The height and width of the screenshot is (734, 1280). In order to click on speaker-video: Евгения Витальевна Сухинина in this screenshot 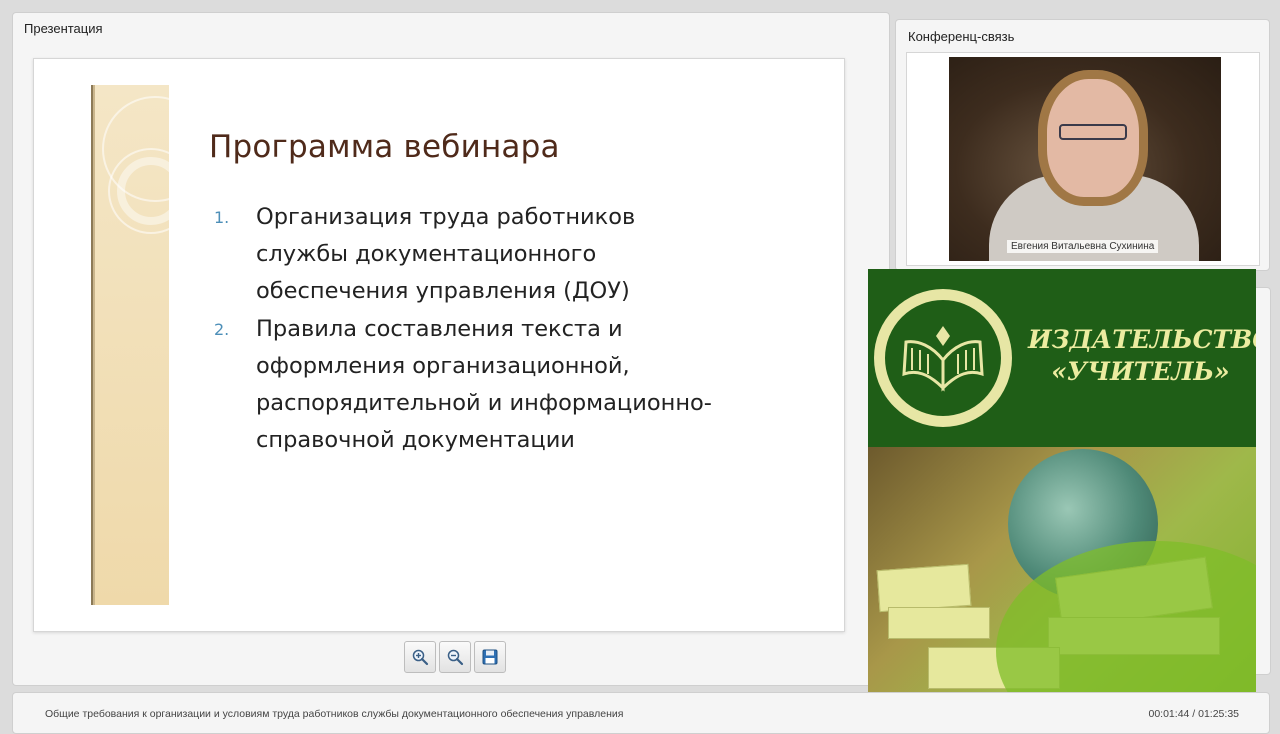, I will do `click(1085, 159)`.